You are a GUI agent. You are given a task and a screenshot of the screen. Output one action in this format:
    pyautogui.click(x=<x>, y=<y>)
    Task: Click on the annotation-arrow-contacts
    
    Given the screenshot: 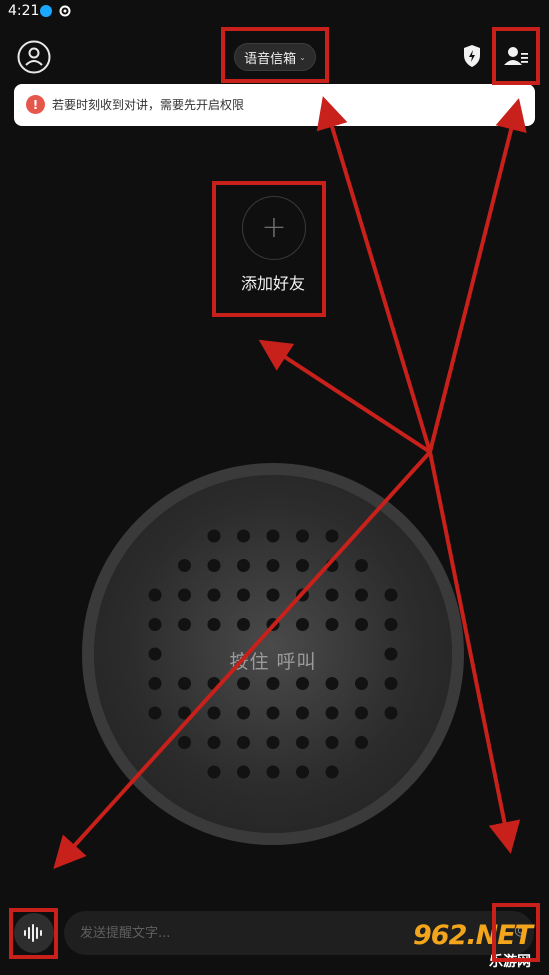 What is the action you would take?
    pyautogui.click(x=477, y=275)
    